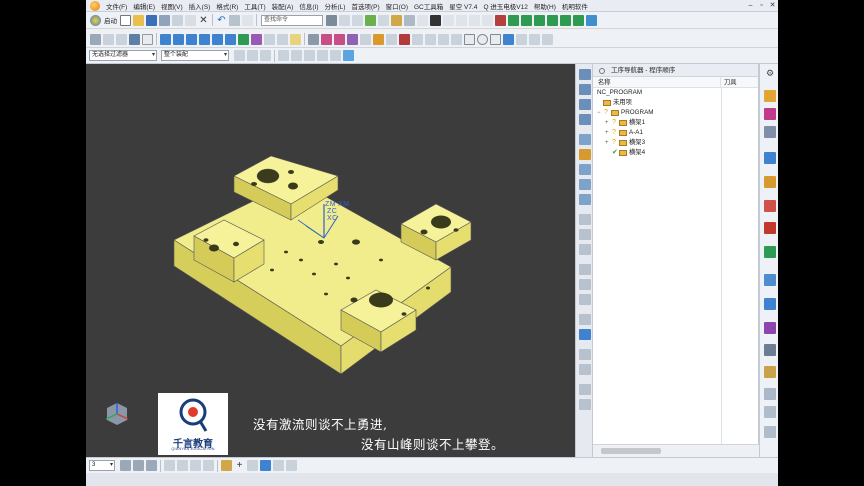  What do you see at coordinates (578, 20) in the screenshot?
I see `export-icon` at bounding box center [578, 20].